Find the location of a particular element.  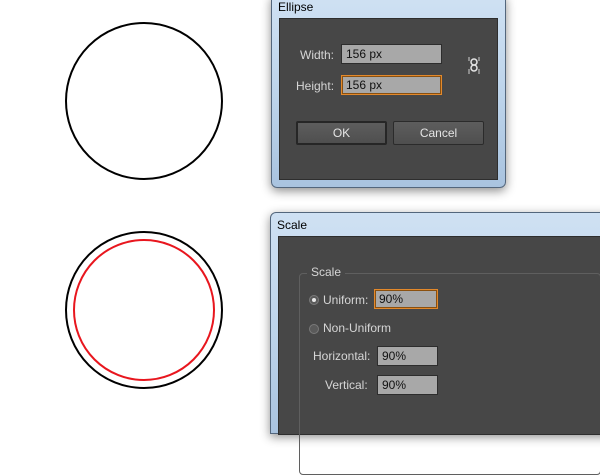

ellipse-dialog-title: Ellipse is located at coordinates (296, 7).